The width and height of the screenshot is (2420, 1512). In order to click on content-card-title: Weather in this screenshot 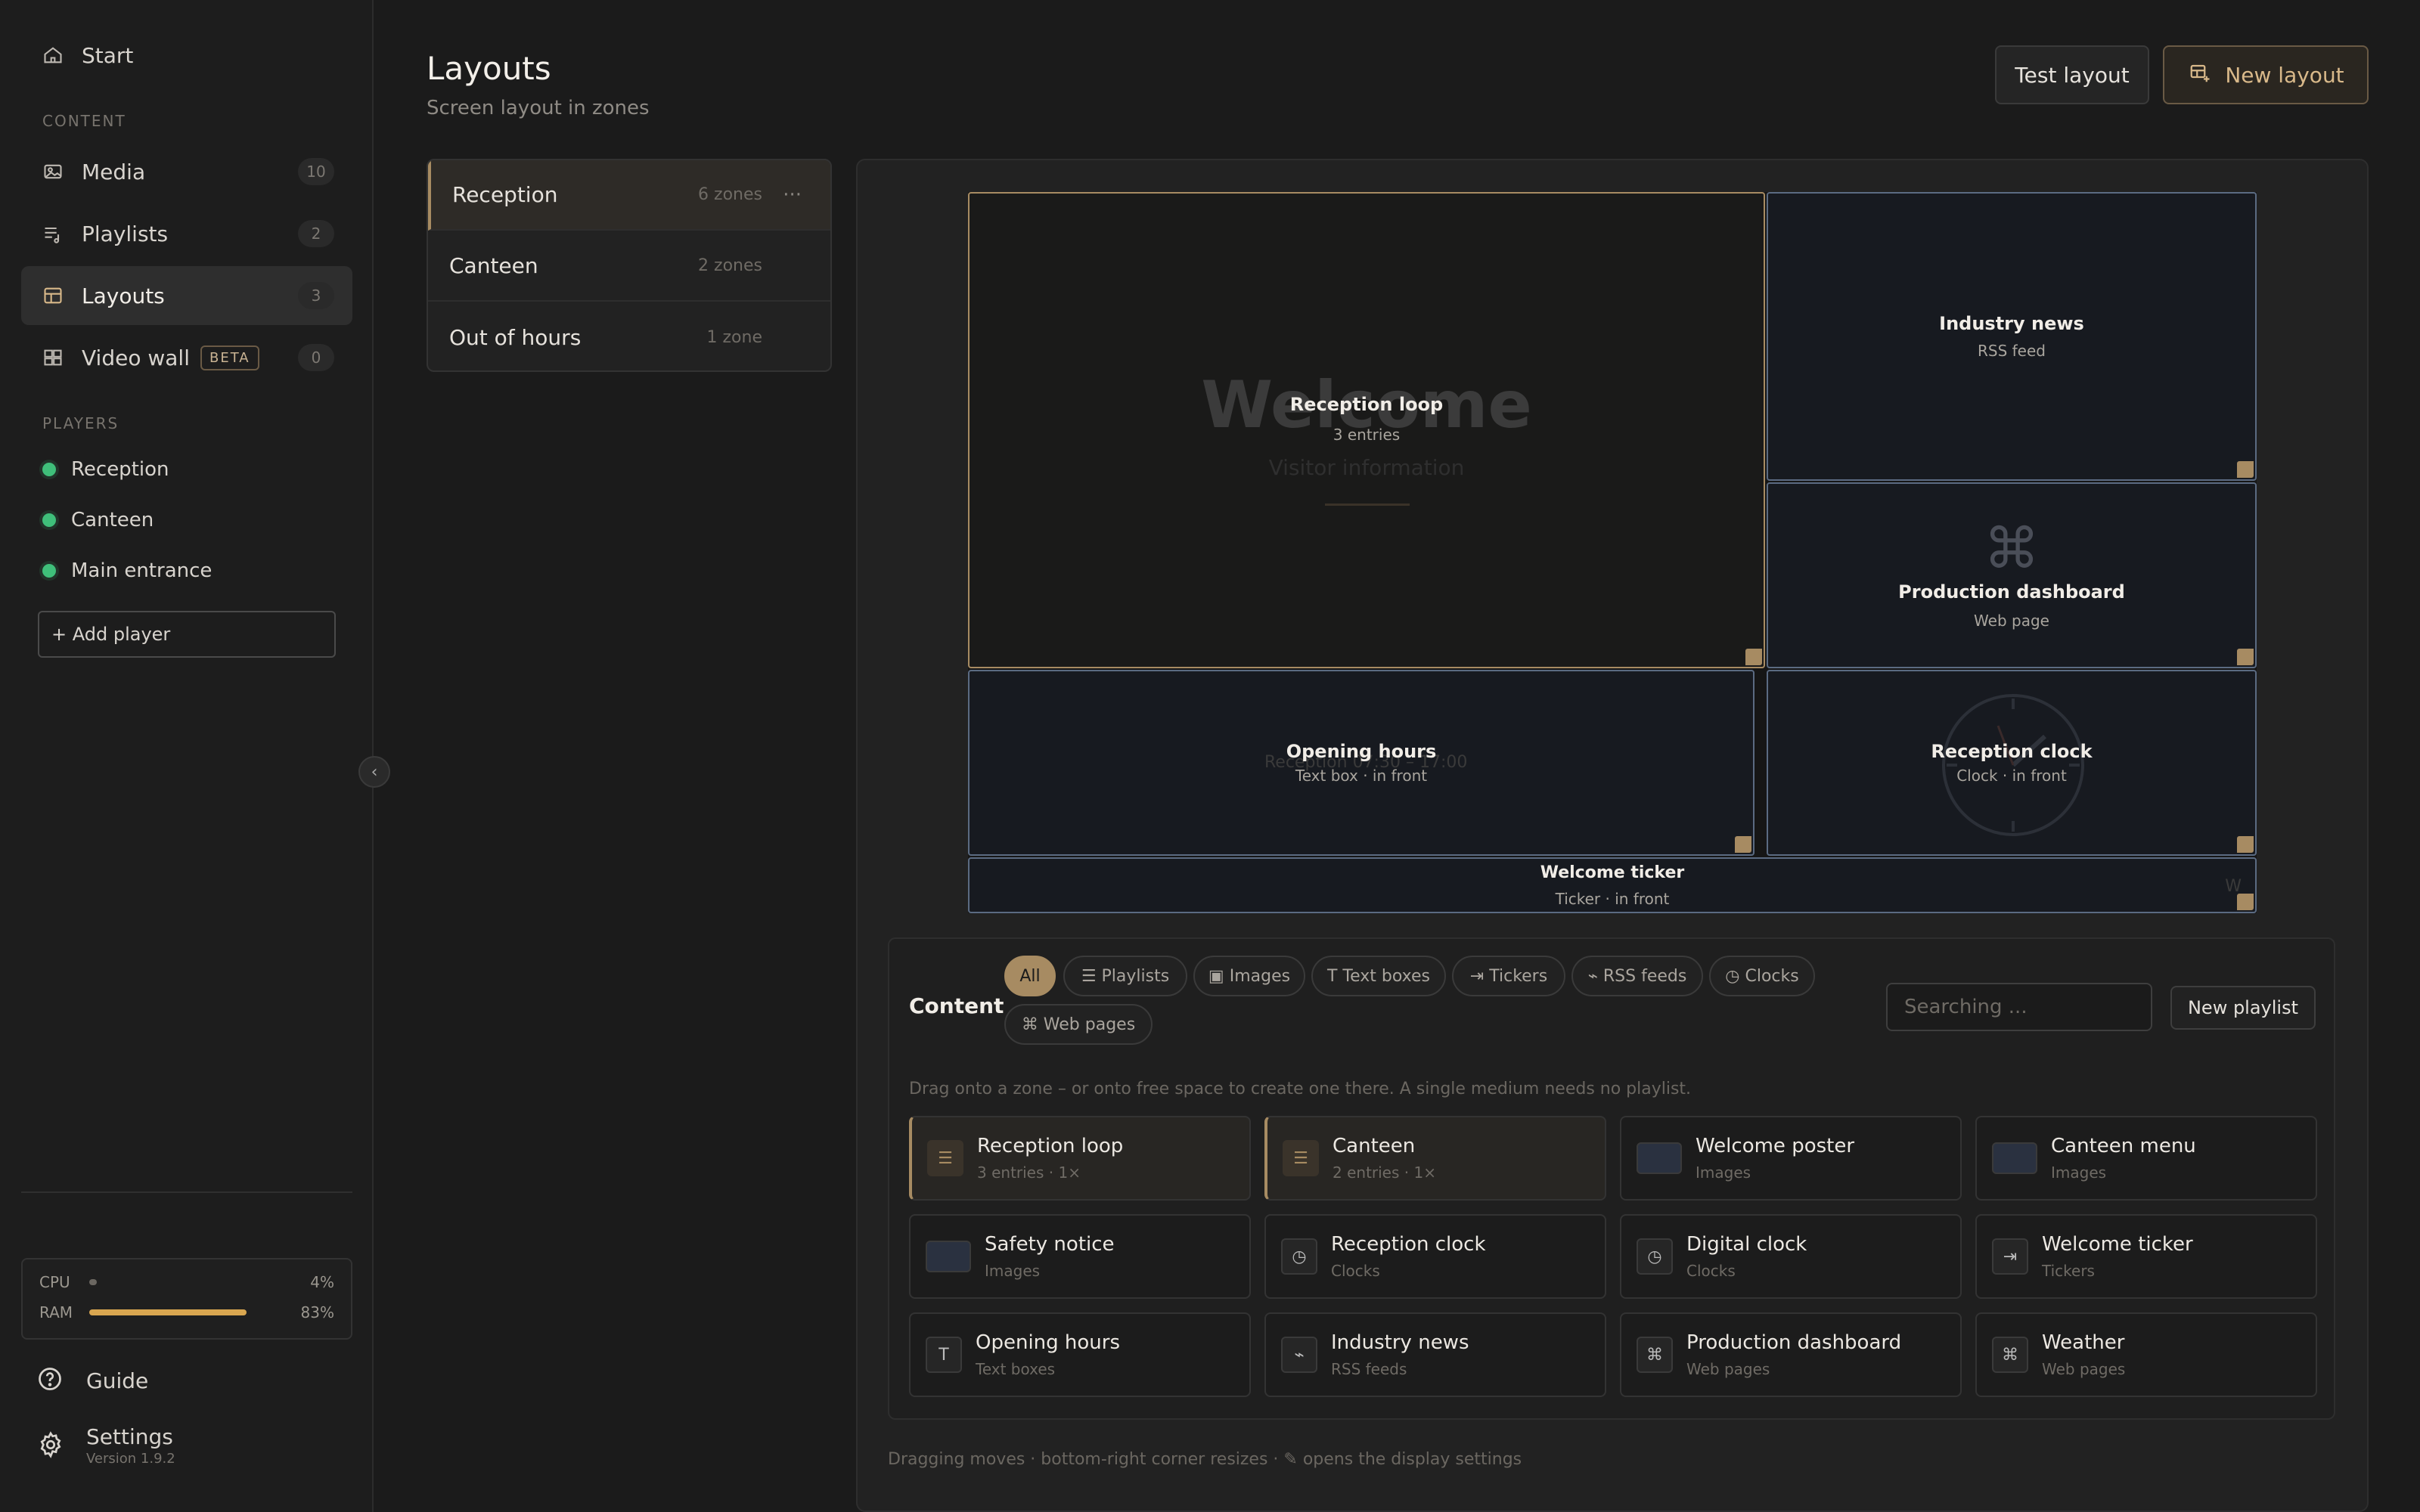, I will do `click(2083, 1342)`.